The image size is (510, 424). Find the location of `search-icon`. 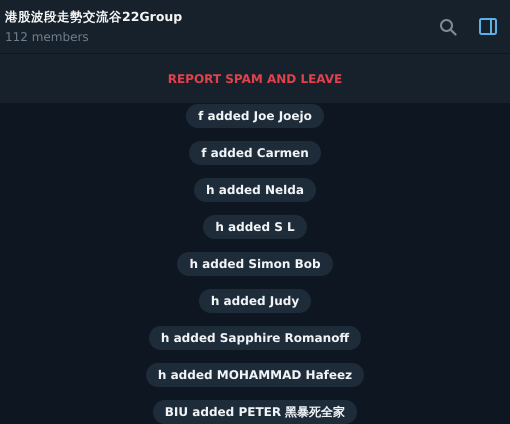

search-icon is located at coordinates (448, 27).